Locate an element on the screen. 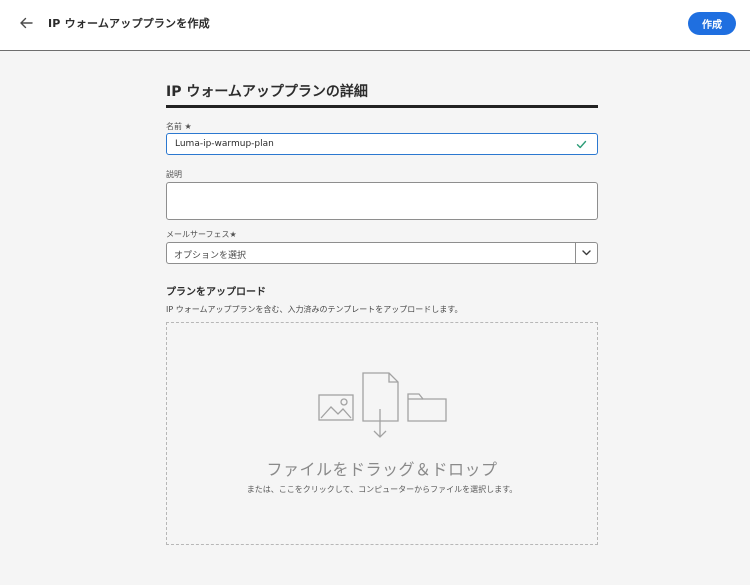 This screenshot has width=750, height=585. create-button: 作成 is located at coordinates (712, 23).